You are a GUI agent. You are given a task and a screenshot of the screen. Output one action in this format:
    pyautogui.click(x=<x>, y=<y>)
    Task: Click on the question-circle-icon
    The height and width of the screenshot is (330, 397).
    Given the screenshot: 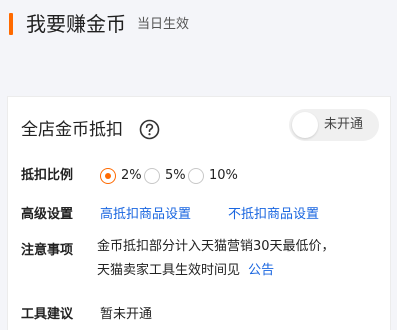 What is the action you would take?
    pyautogui.click(x=149, y=129)
    